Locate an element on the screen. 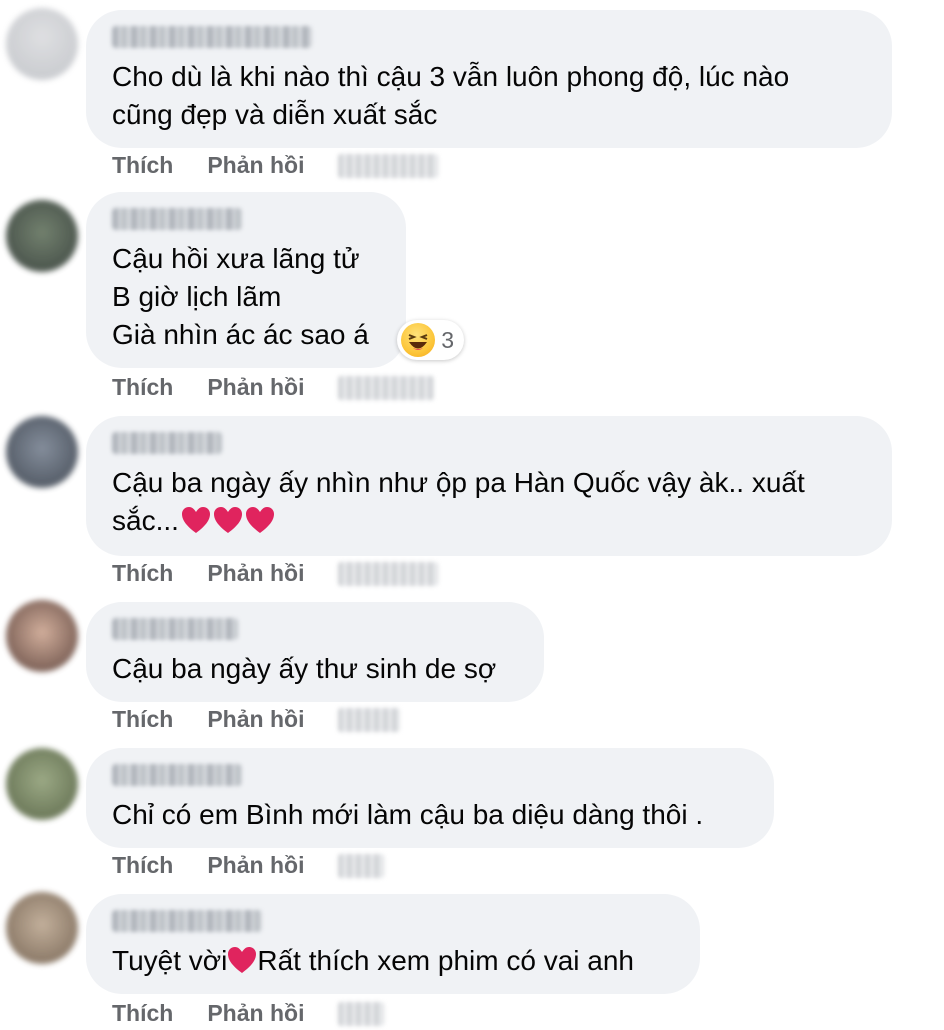 The height and width of the screenshot is (1030, 944). comment-text: Cậu ba ngày ấy thư sinh de sợ is located at coordinates (304, 668).